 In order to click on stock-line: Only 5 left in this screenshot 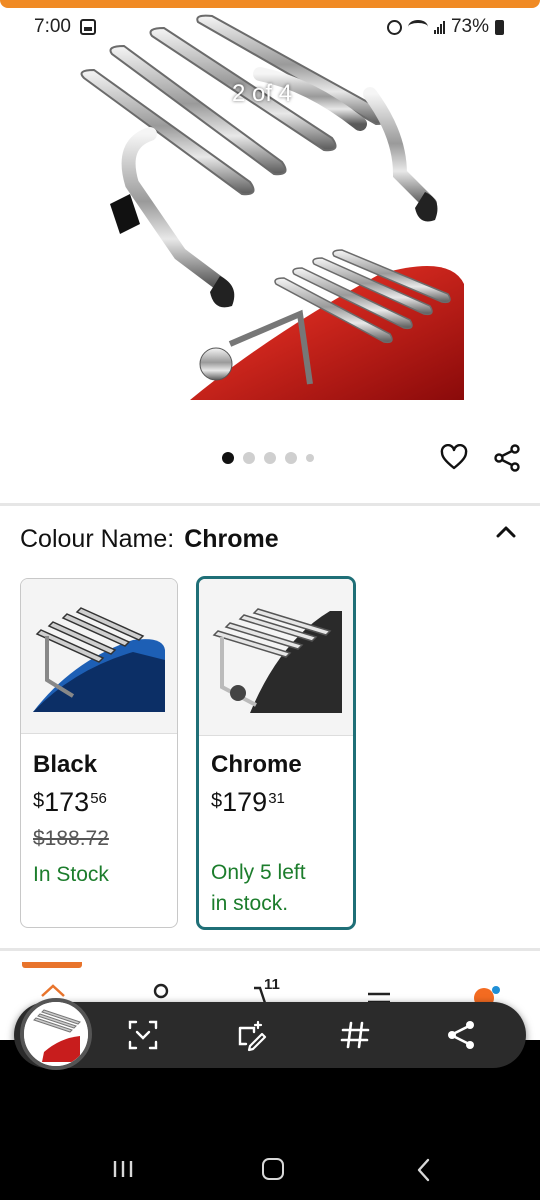, I will do `click(258, 872)`.